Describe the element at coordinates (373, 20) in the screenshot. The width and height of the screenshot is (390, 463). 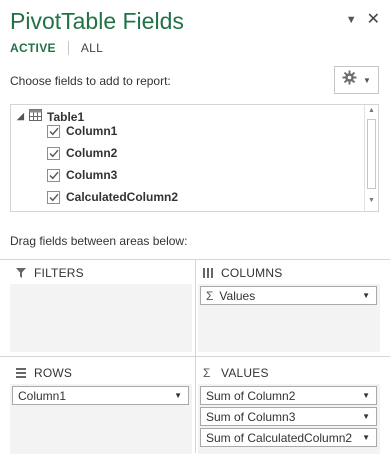
I see `close-icon: ✕` at that location.